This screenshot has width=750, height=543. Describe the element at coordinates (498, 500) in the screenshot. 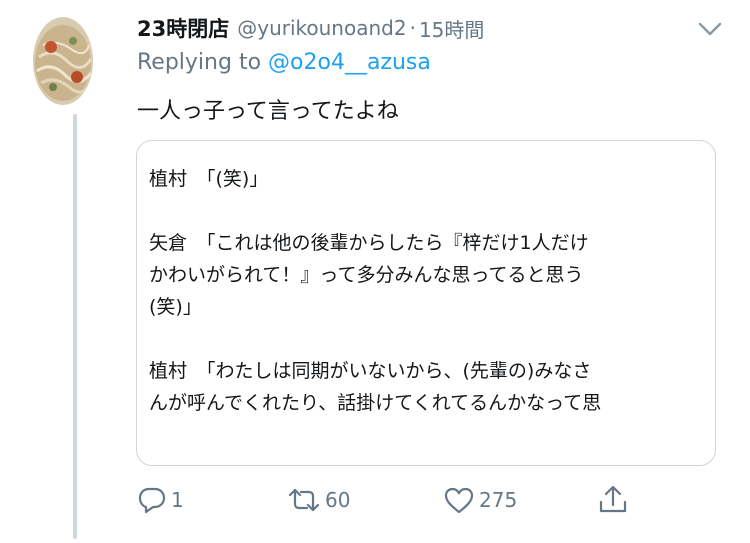

I see `like-count: 275` at that location.